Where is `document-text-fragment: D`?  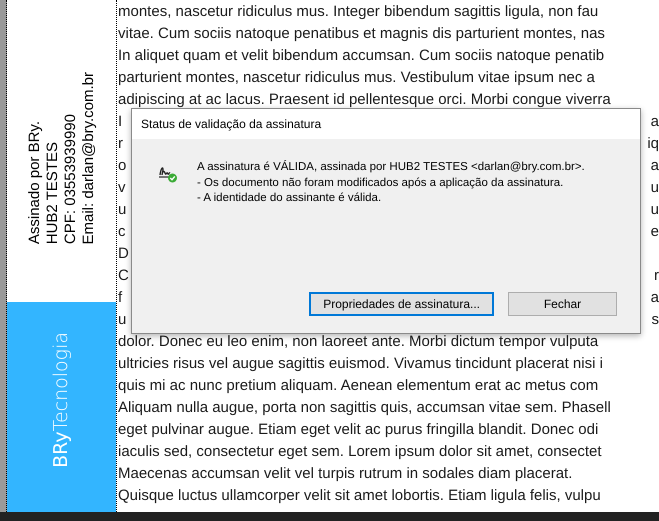 document-text-fragment: D is located at coordinates (123, 254).